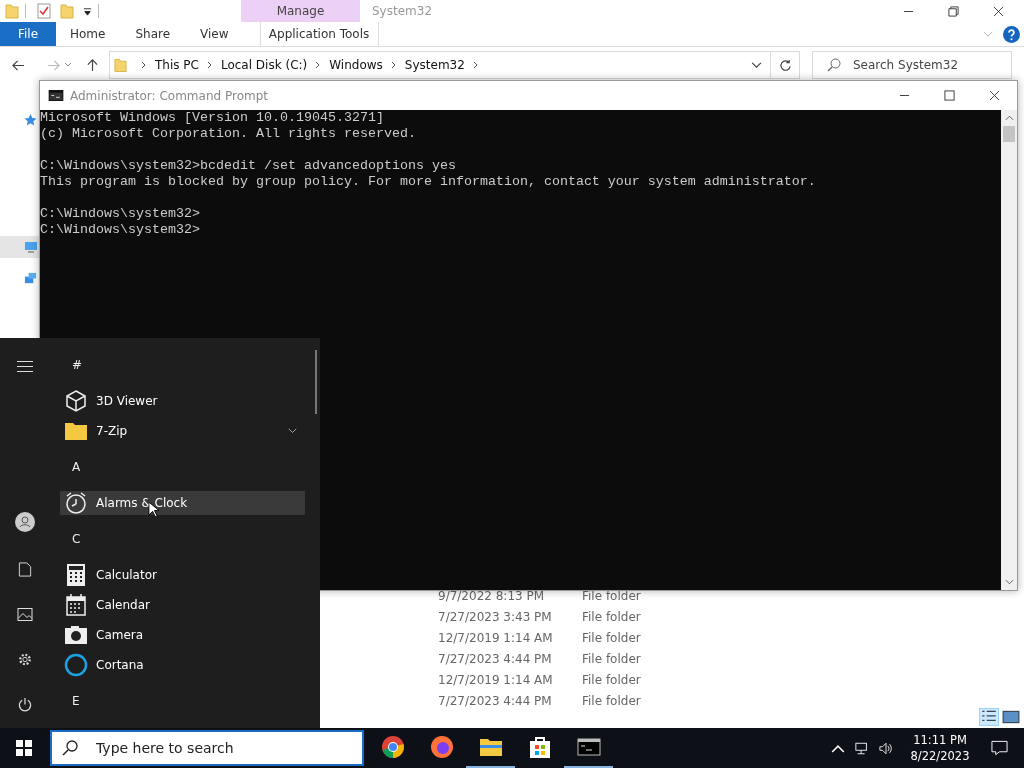 The image size is (1024, 768). I want to click on details-view-icon, so click(989, 717).